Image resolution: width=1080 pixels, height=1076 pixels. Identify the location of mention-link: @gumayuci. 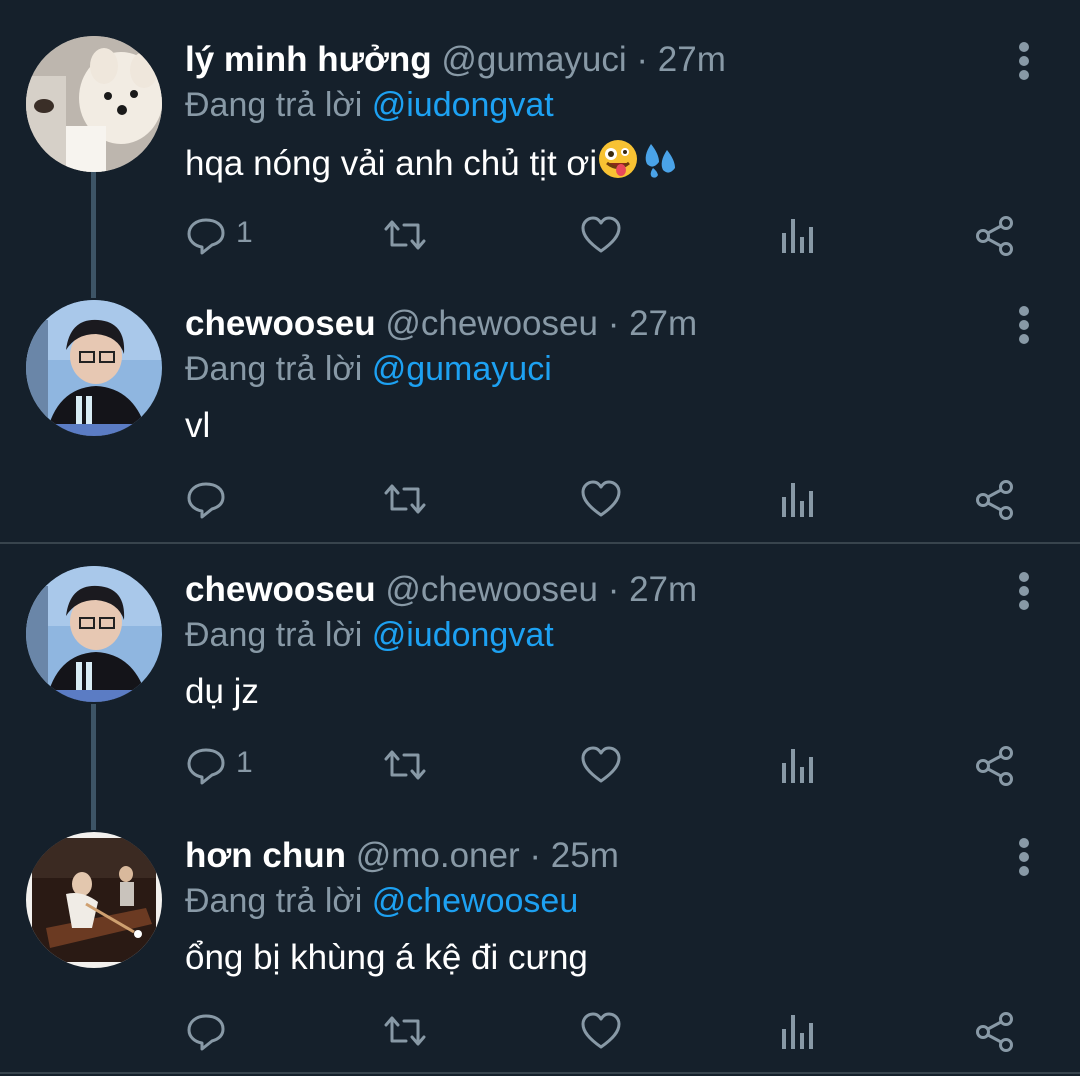
(462, 369).